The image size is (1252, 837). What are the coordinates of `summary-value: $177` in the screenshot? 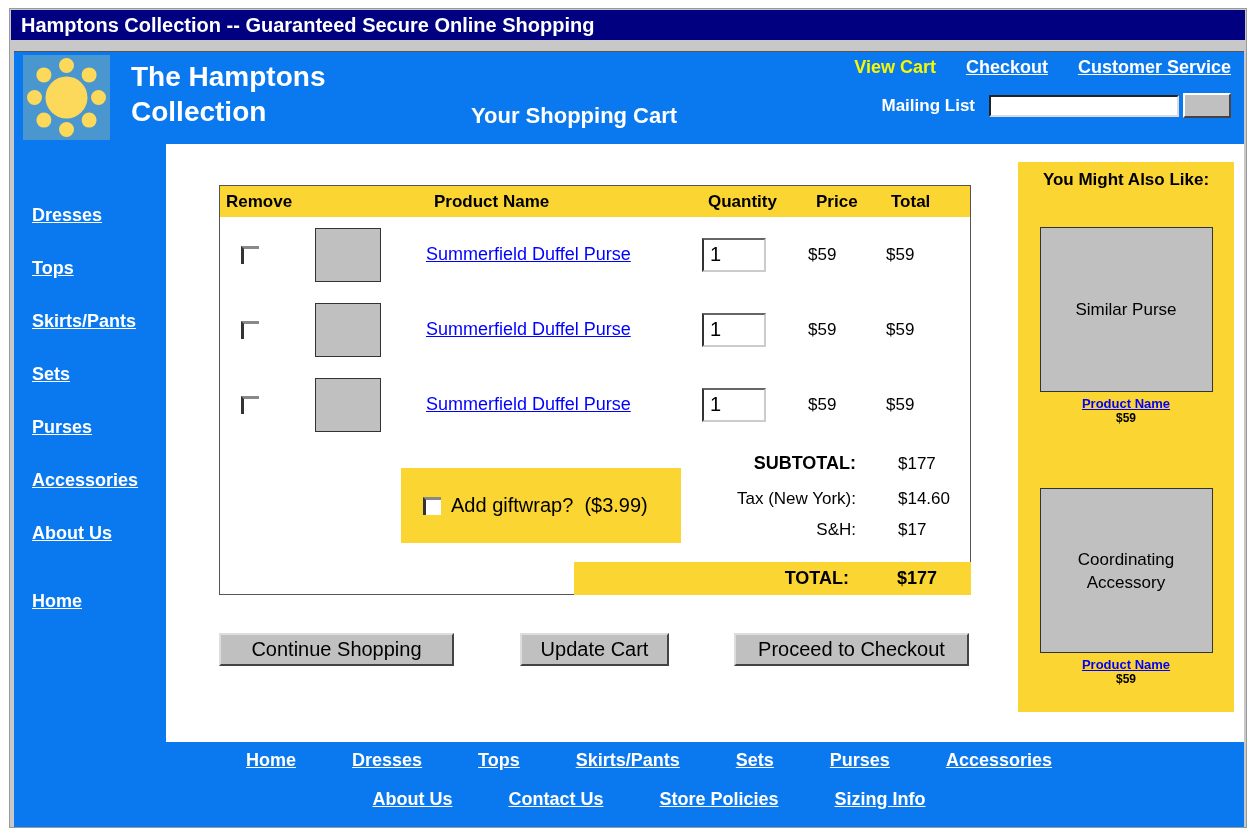 It's located at (917, 464).